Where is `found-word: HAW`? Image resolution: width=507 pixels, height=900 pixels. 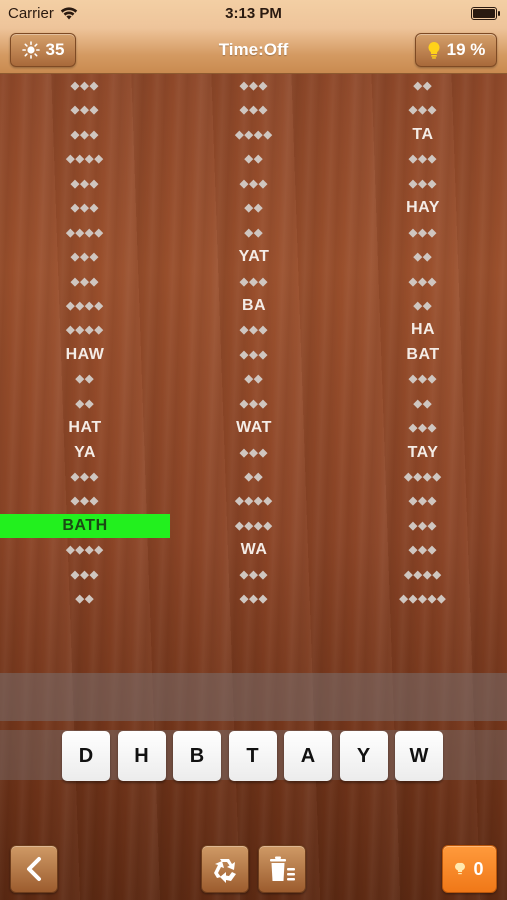
found-word: HAW is located at coordinates (85, 355).